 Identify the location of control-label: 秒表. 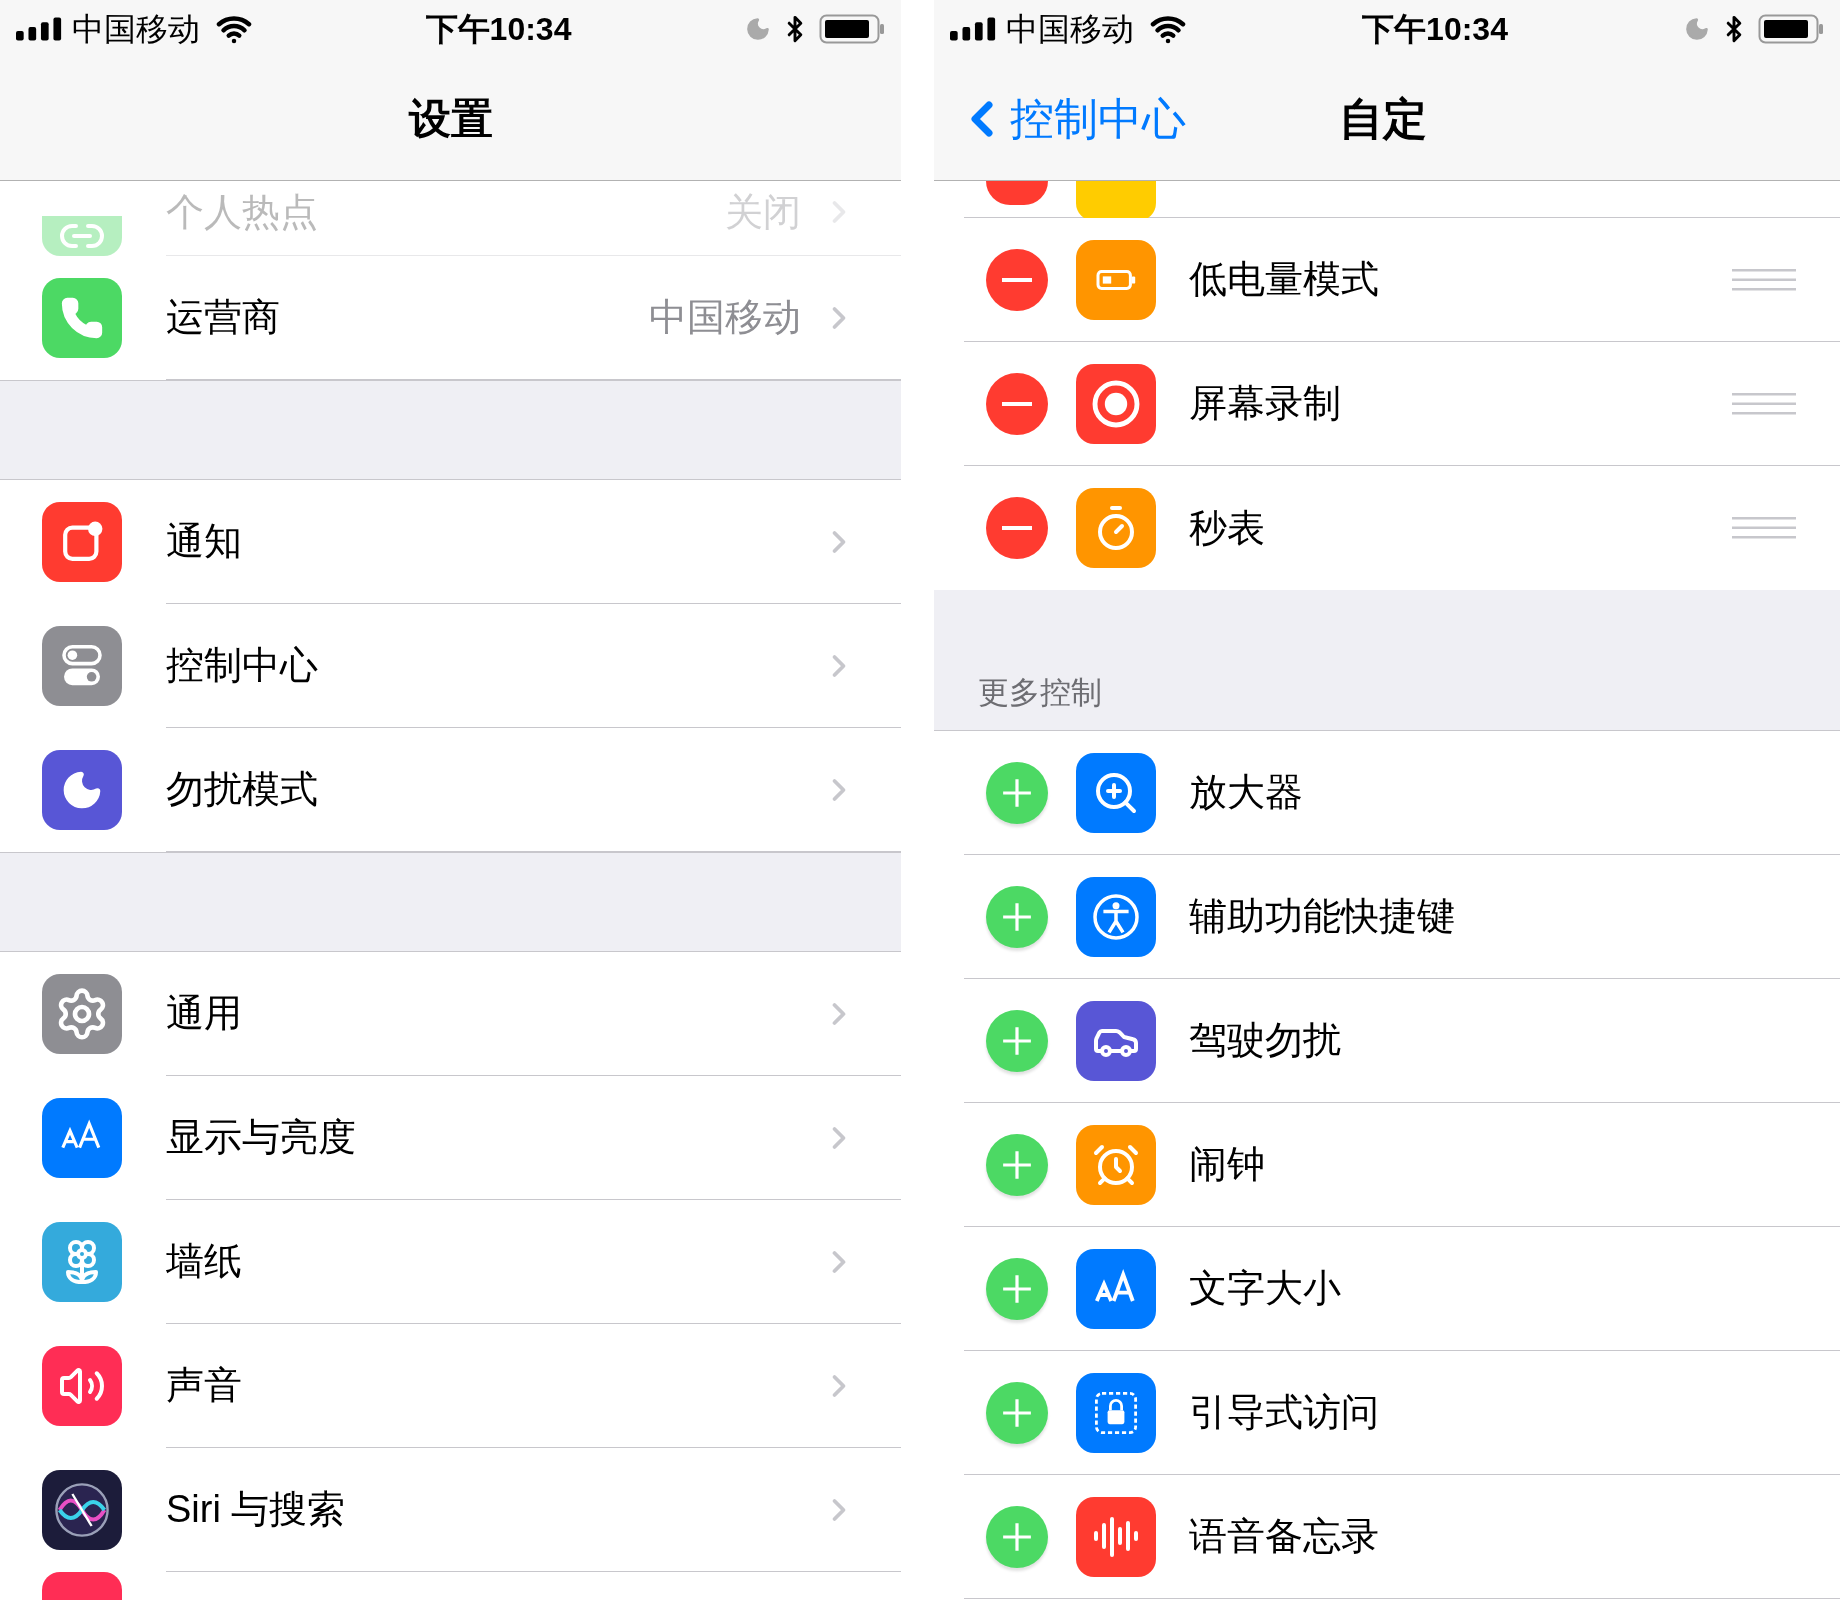
(1227, 528).